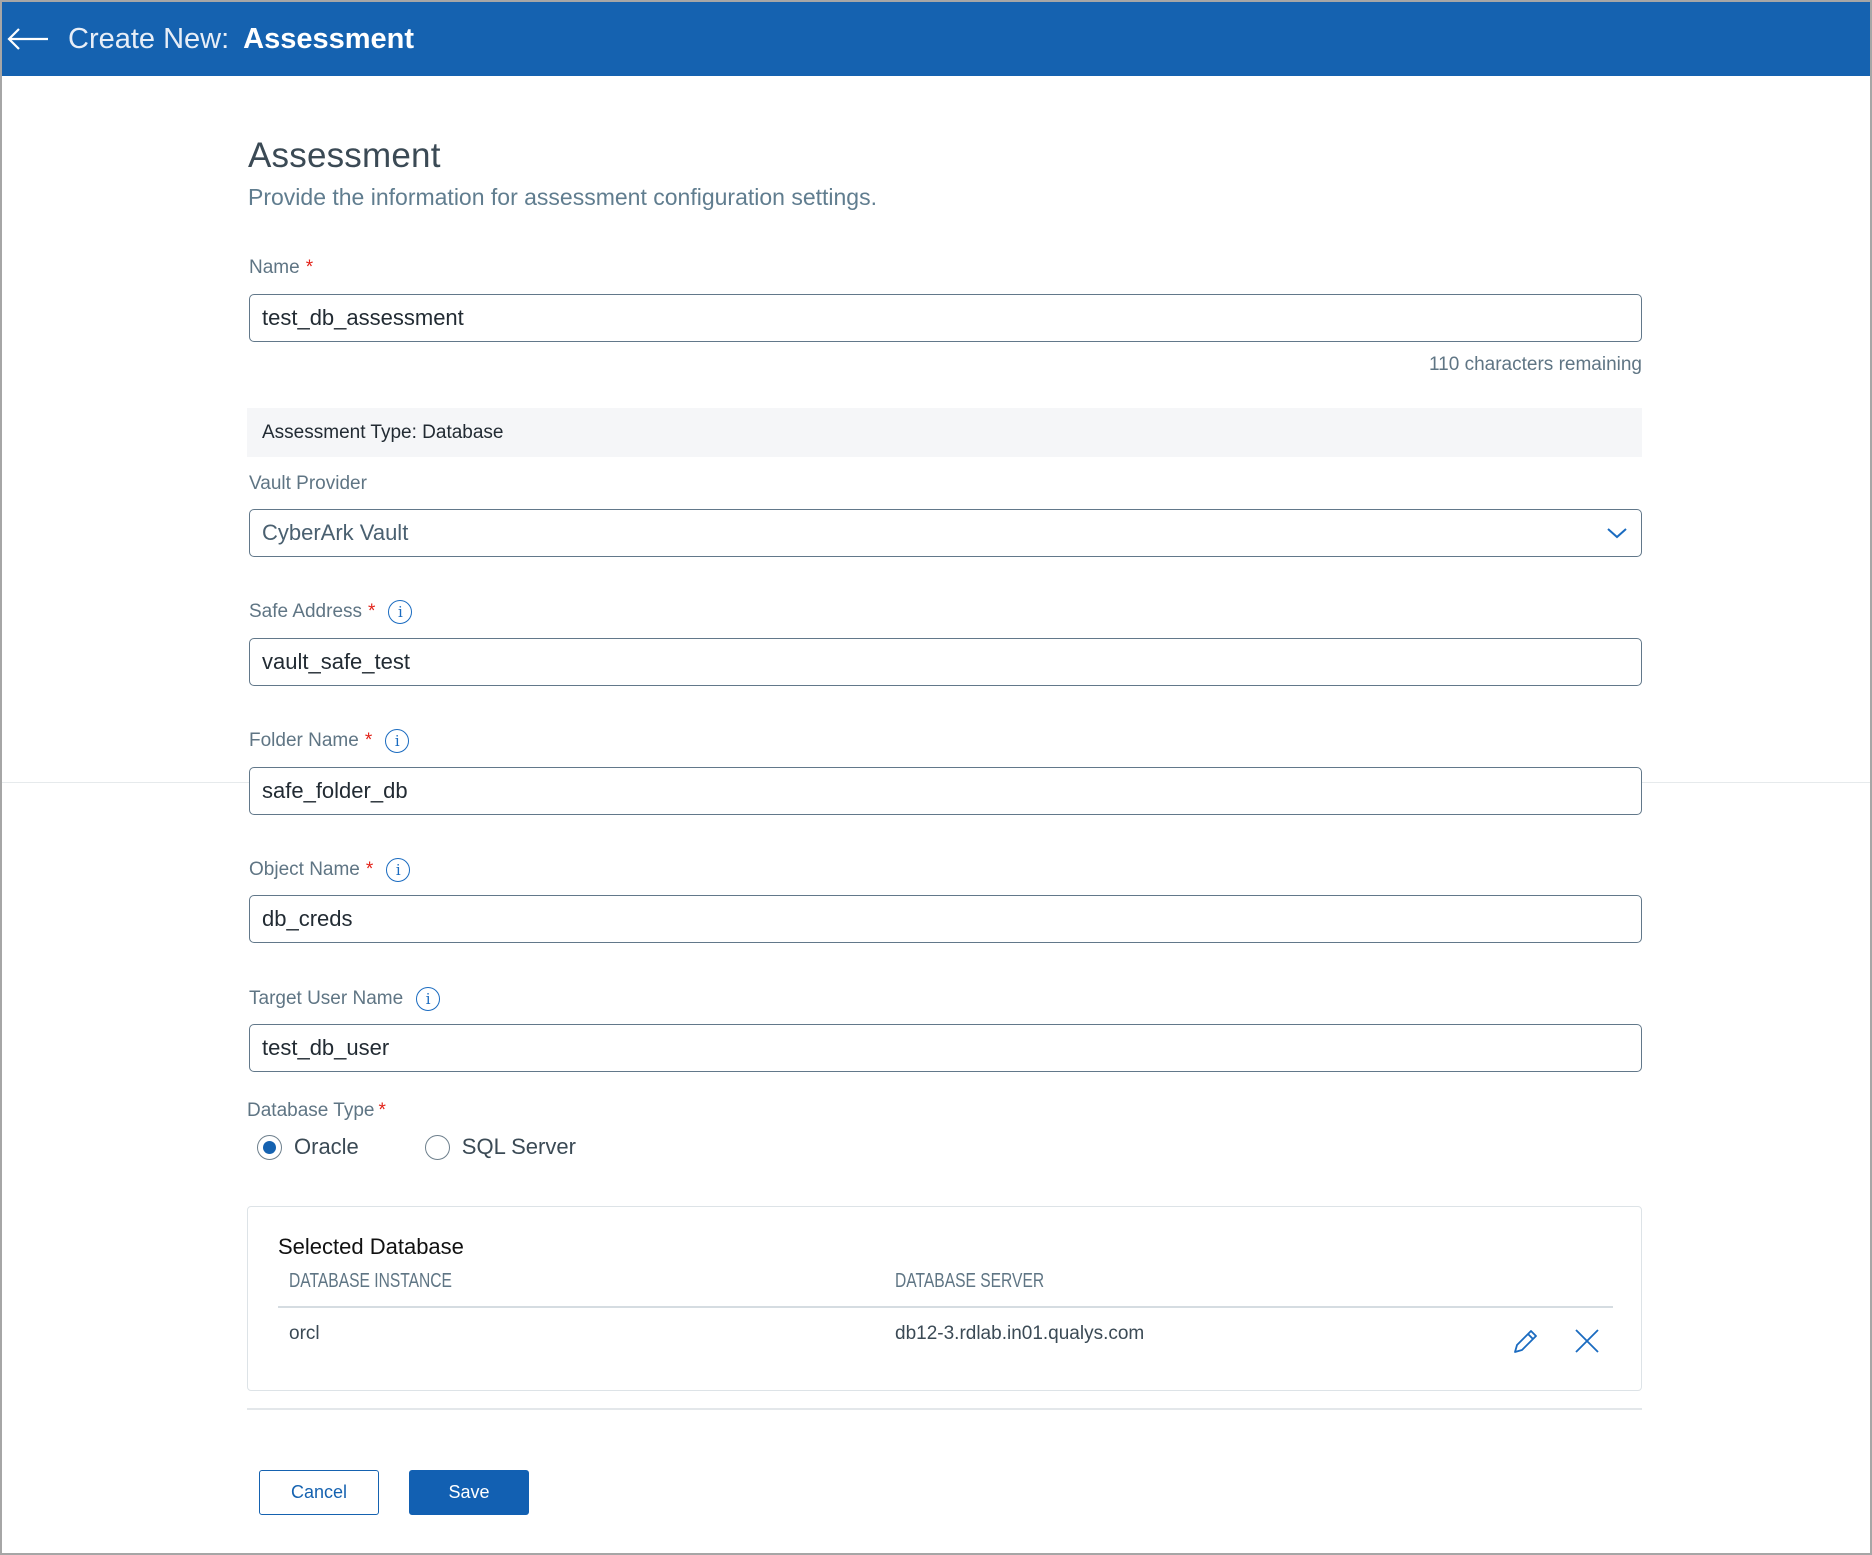  I want to click on name-input, so click(945, 318).